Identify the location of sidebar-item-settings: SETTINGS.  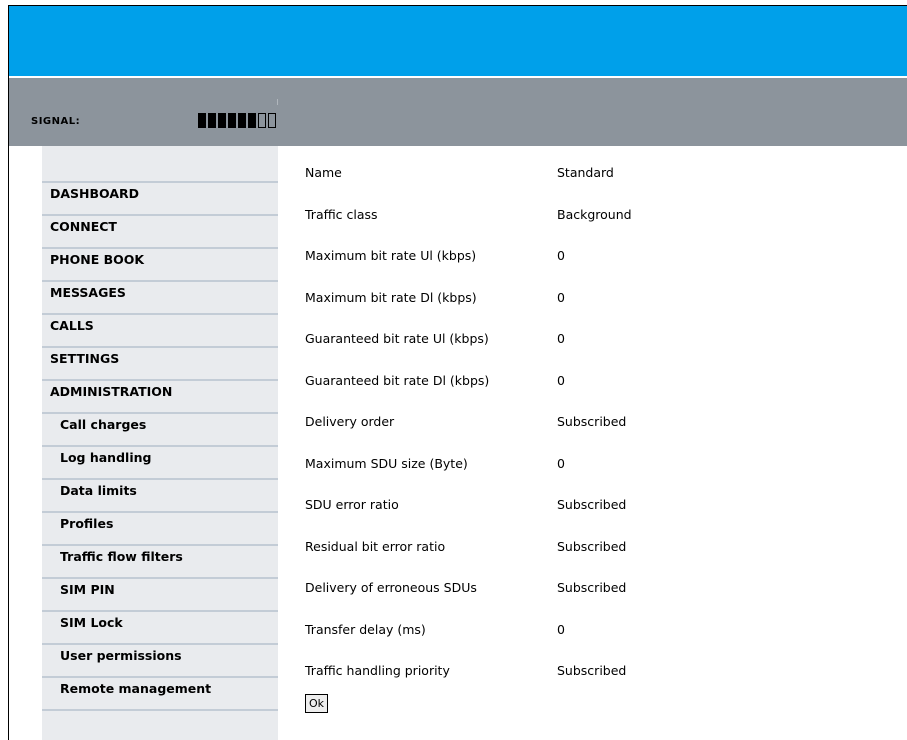
(160, 364).